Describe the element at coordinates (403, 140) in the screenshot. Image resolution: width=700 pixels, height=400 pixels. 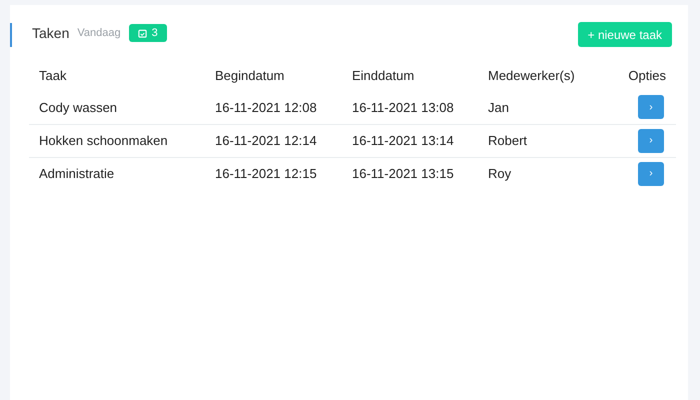
I see `table-cell: 16-11-2021 13:14` at that location.